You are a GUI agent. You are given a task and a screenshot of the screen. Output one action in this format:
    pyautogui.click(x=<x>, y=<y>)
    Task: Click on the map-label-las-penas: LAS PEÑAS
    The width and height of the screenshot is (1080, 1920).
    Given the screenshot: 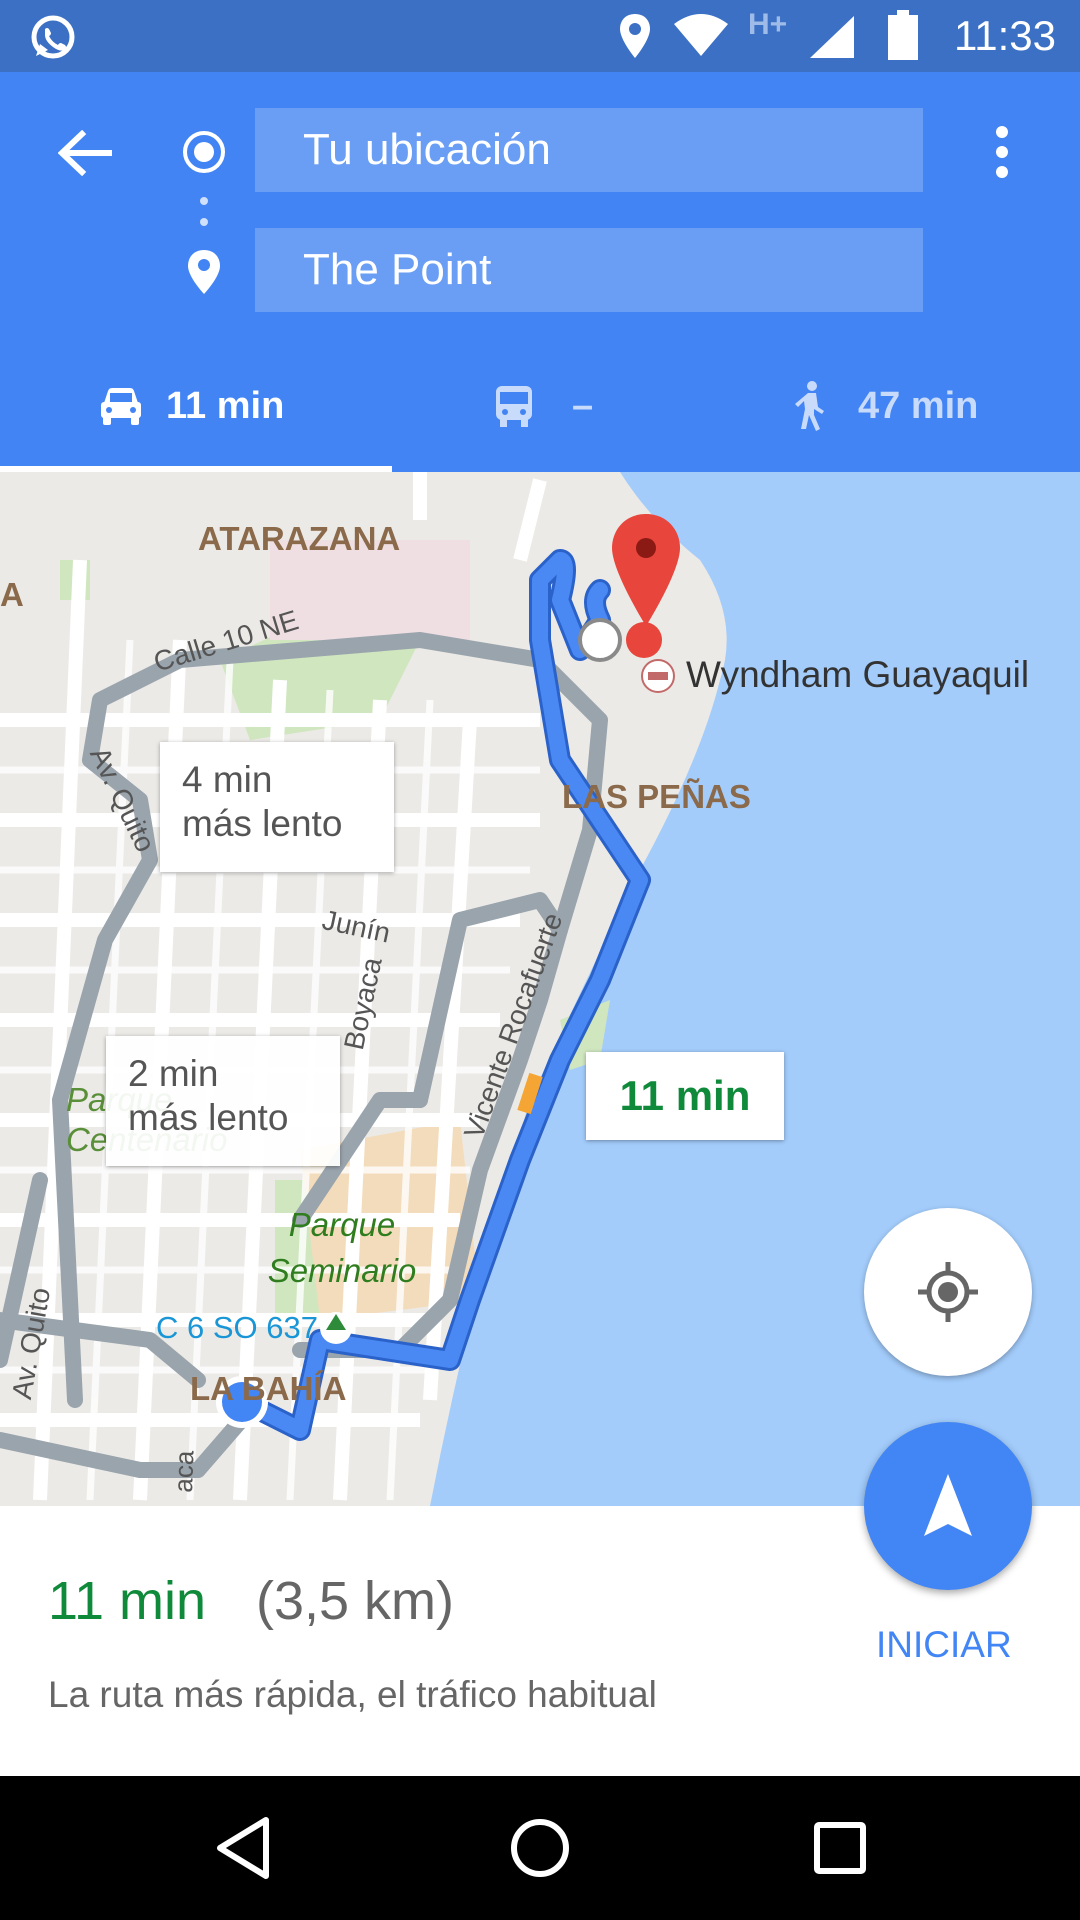 What is the action you would take?
    pyautogui.click(x=656, y=796)
    